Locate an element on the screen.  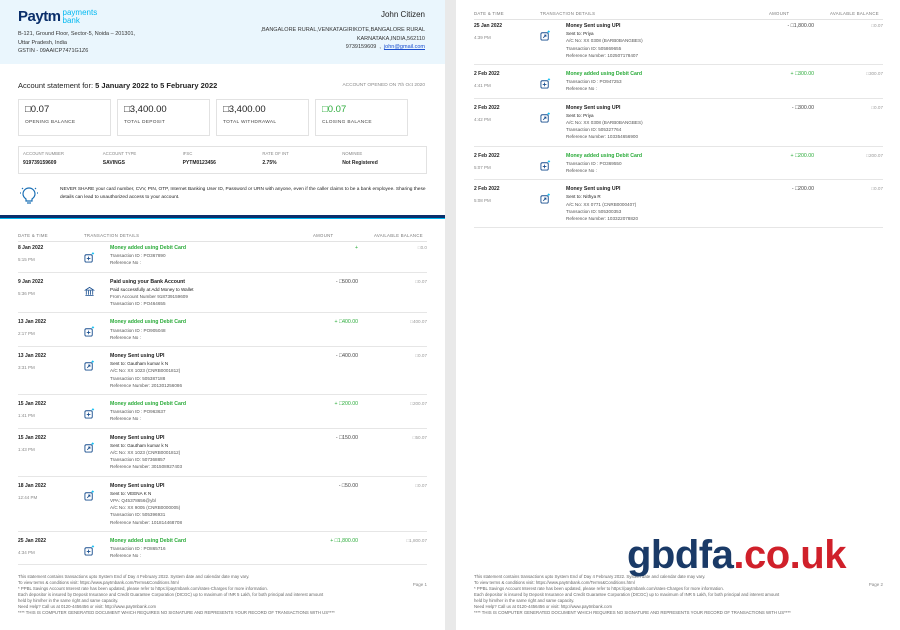
transaction-detail-line: Reference Number: 101814468708 is located at coordinates (146, 522).